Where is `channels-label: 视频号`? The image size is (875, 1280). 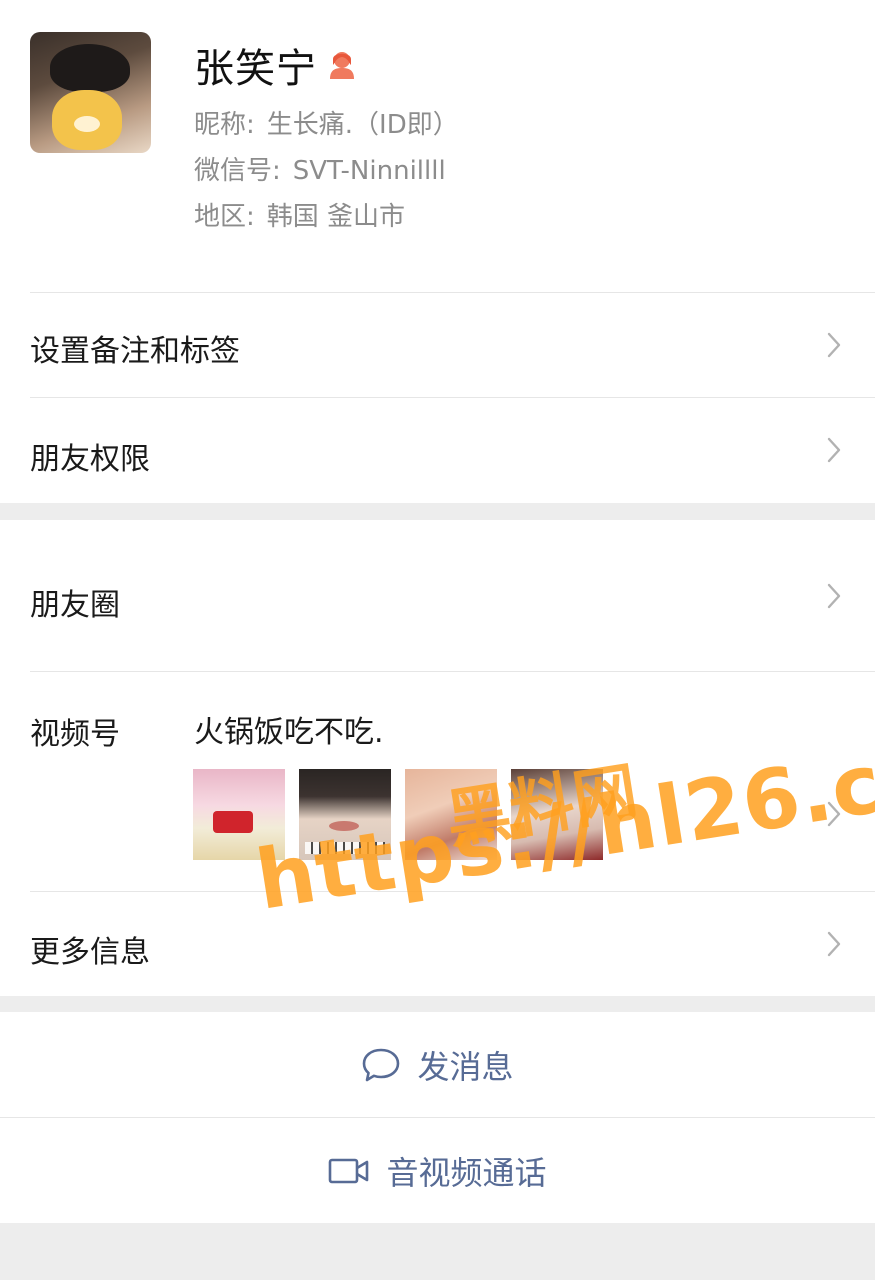
channels-label: 视频号 is located at coordinates (75, 734).